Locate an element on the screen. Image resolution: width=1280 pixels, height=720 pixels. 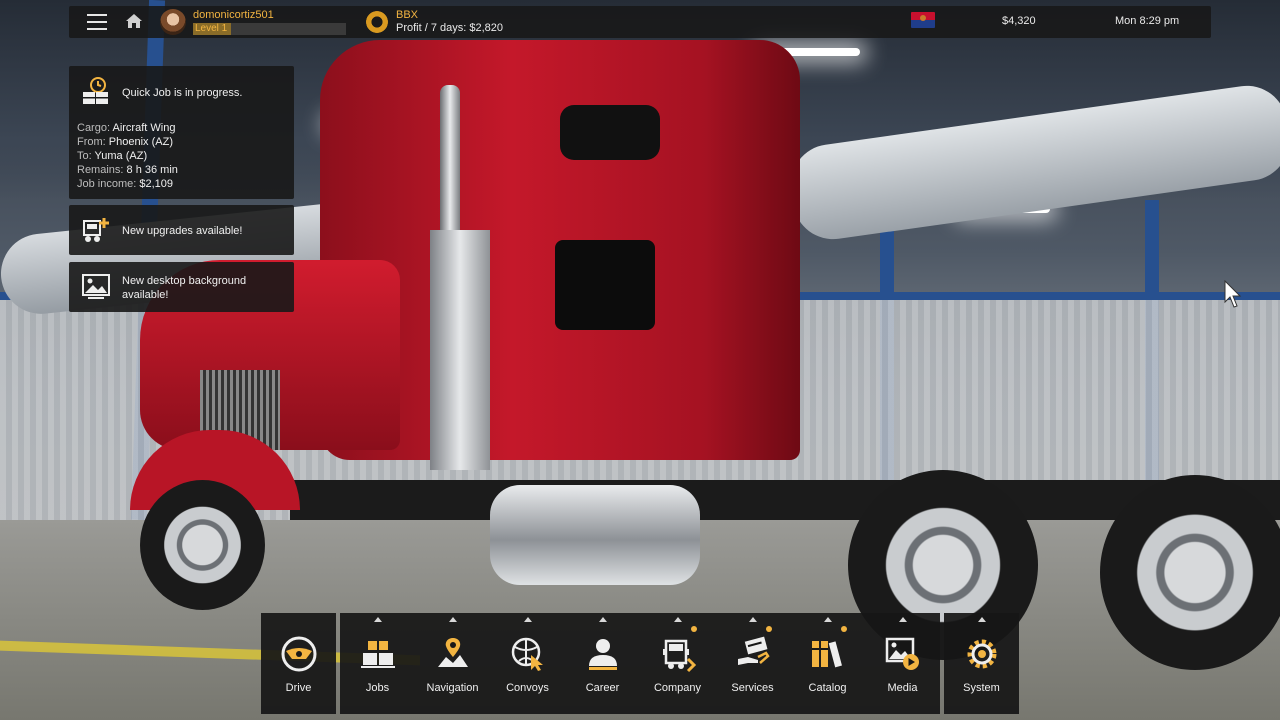
desktop-background-title: New desktop background available! is located at coordinates (184, 288).